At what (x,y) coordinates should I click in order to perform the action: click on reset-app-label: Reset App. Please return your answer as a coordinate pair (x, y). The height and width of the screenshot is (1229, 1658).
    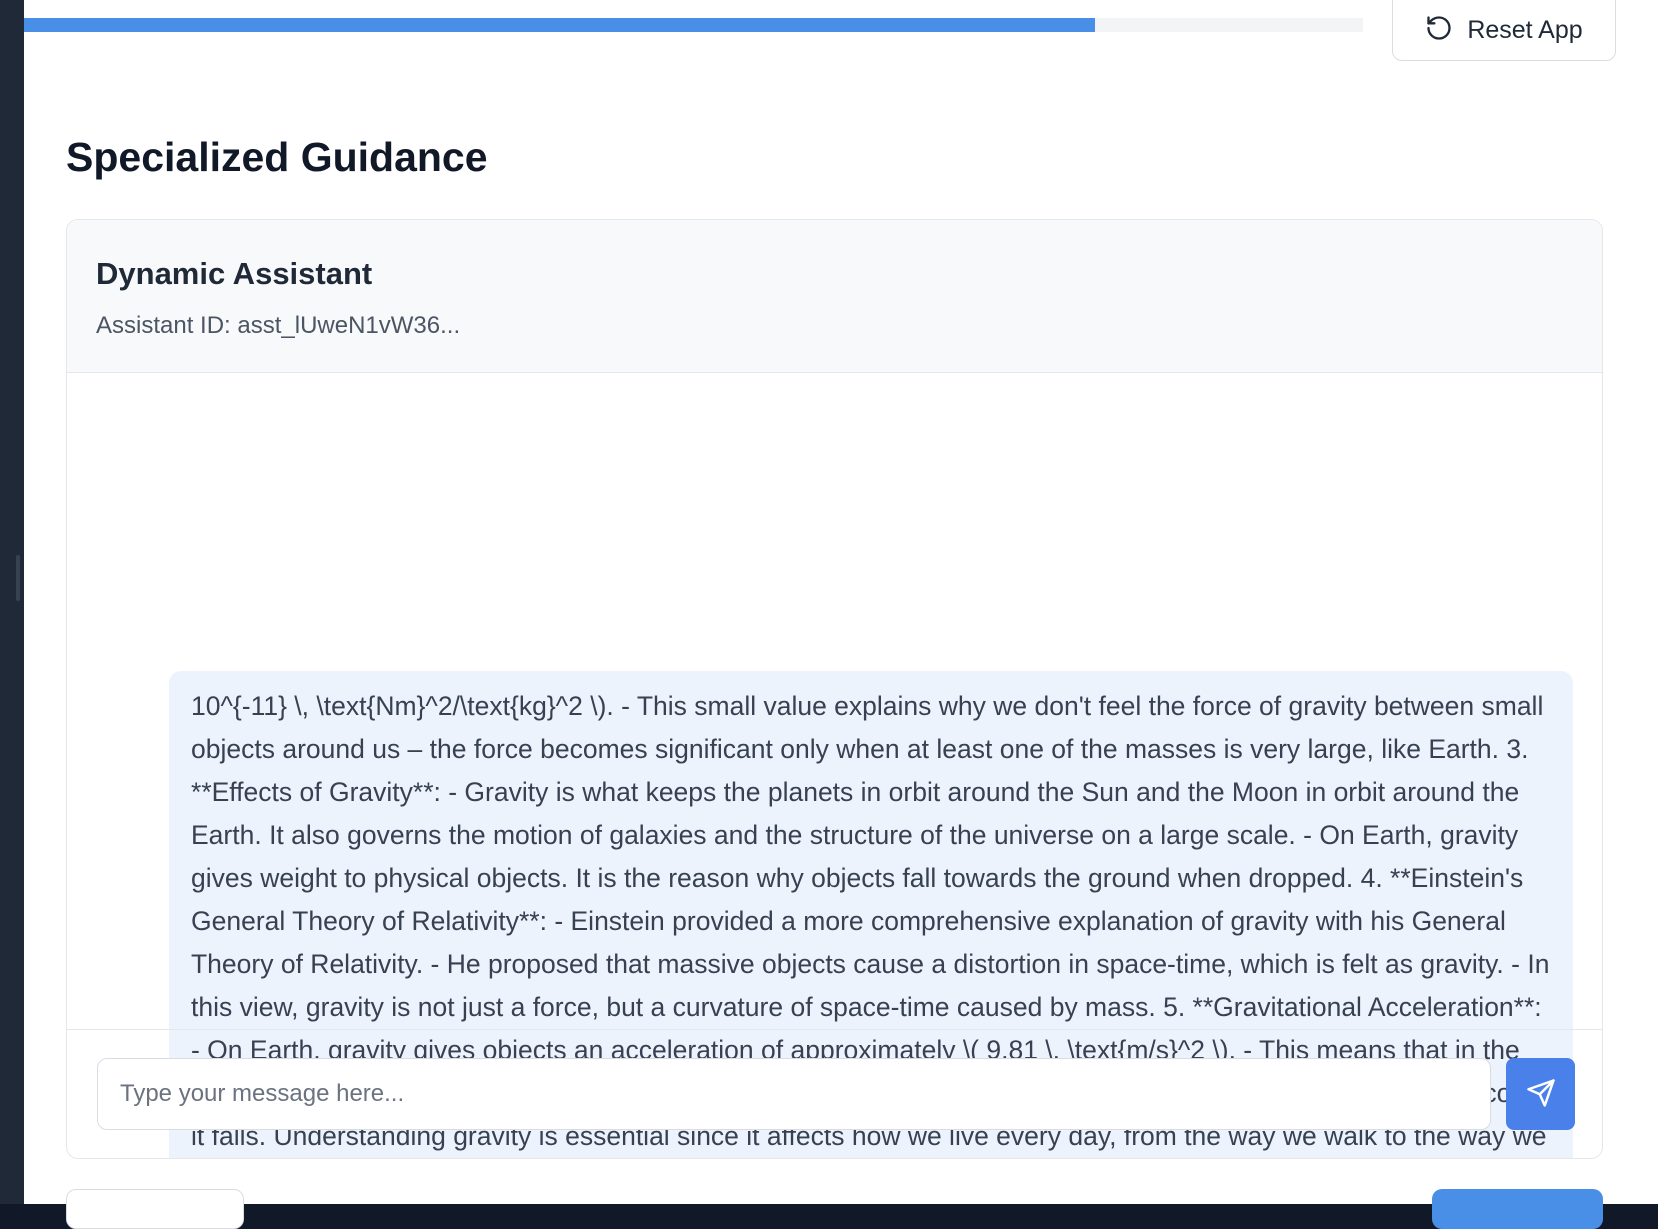
    Looking at the image, I should click on (1525, 30).